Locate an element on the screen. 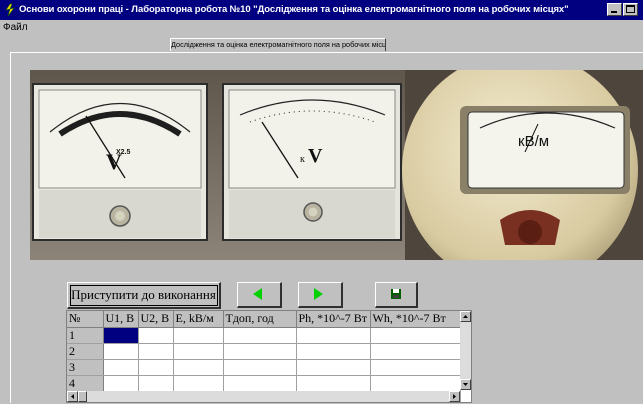  column-header: Ph, *10^-7 Bт is located at coordinates (333, 319).